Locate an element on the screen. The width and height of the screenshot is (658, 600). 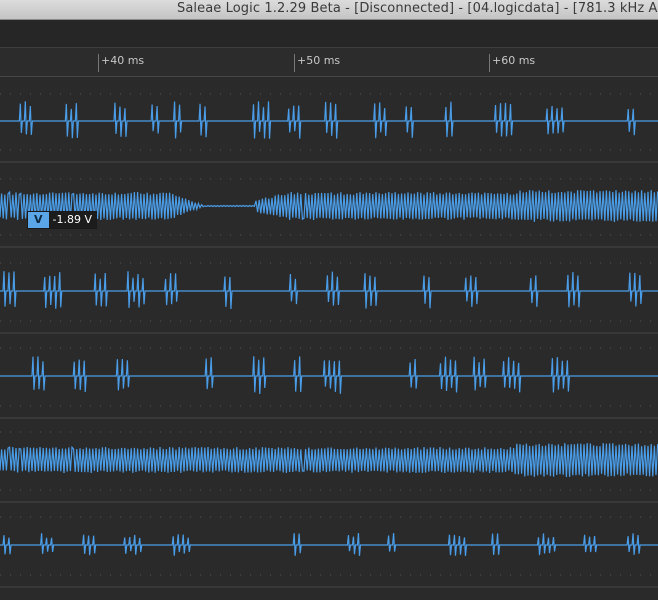
measurement-type-label: V is located at coordinates (38, 220).